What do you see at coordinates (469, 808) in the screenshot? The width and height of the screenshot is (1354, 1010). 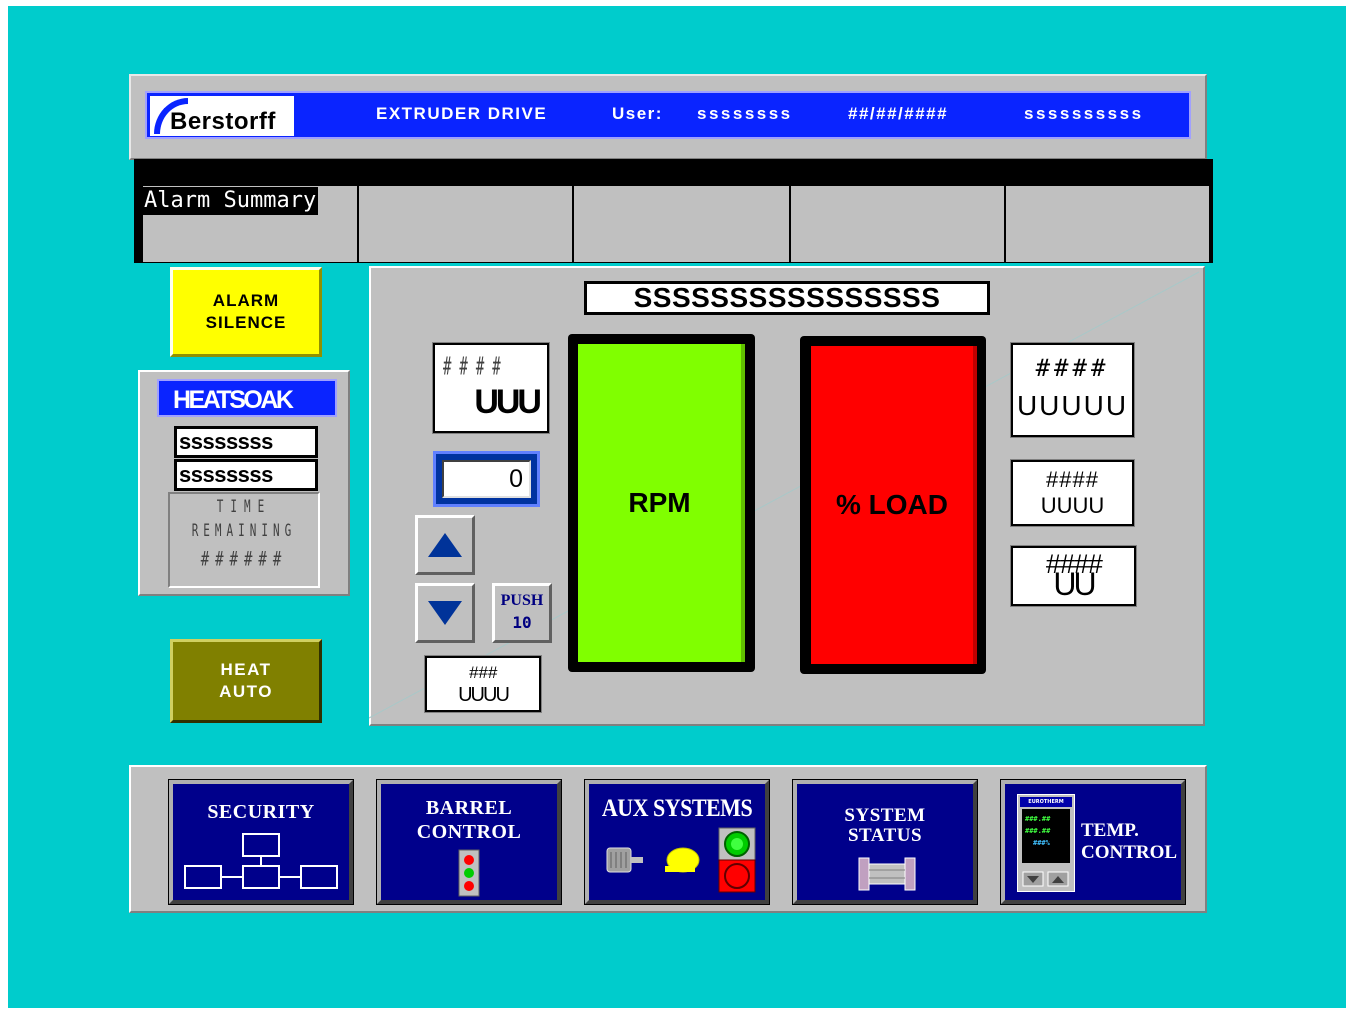 I see `barrel-label-1: BARREL` at bounding box center [469, 808].